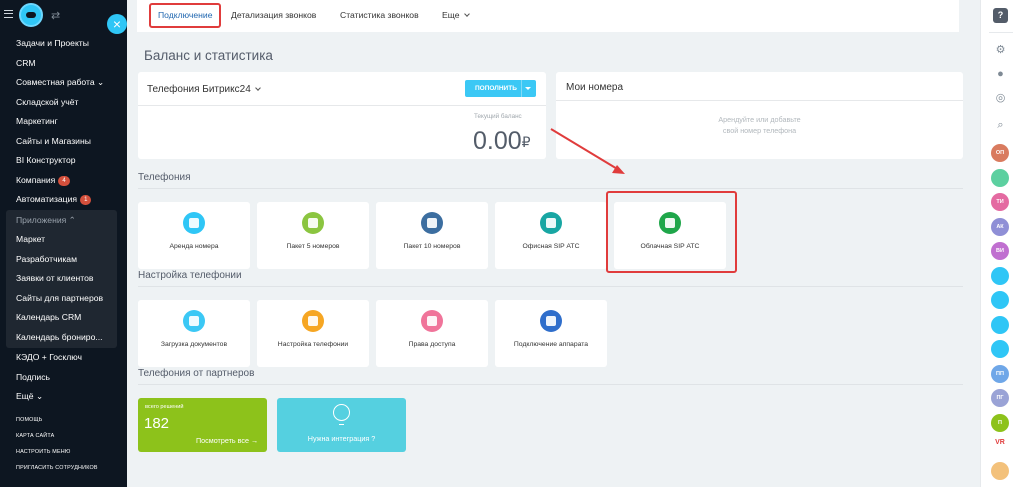 This screenshot has height=487, width=1024. I want to click on help-button: ?, so click(1000, 15).